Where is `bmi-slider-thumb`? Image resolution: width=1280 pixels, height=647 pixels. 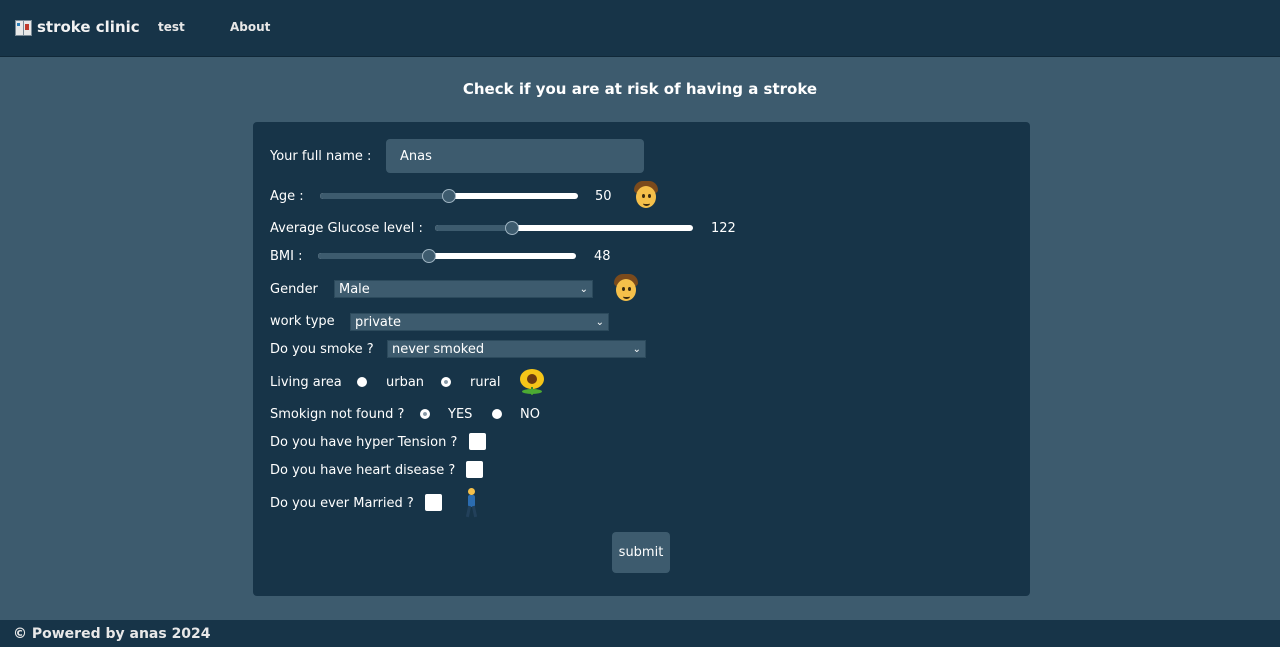 bmi-slider-thumb is located at coordinates (428, 256).